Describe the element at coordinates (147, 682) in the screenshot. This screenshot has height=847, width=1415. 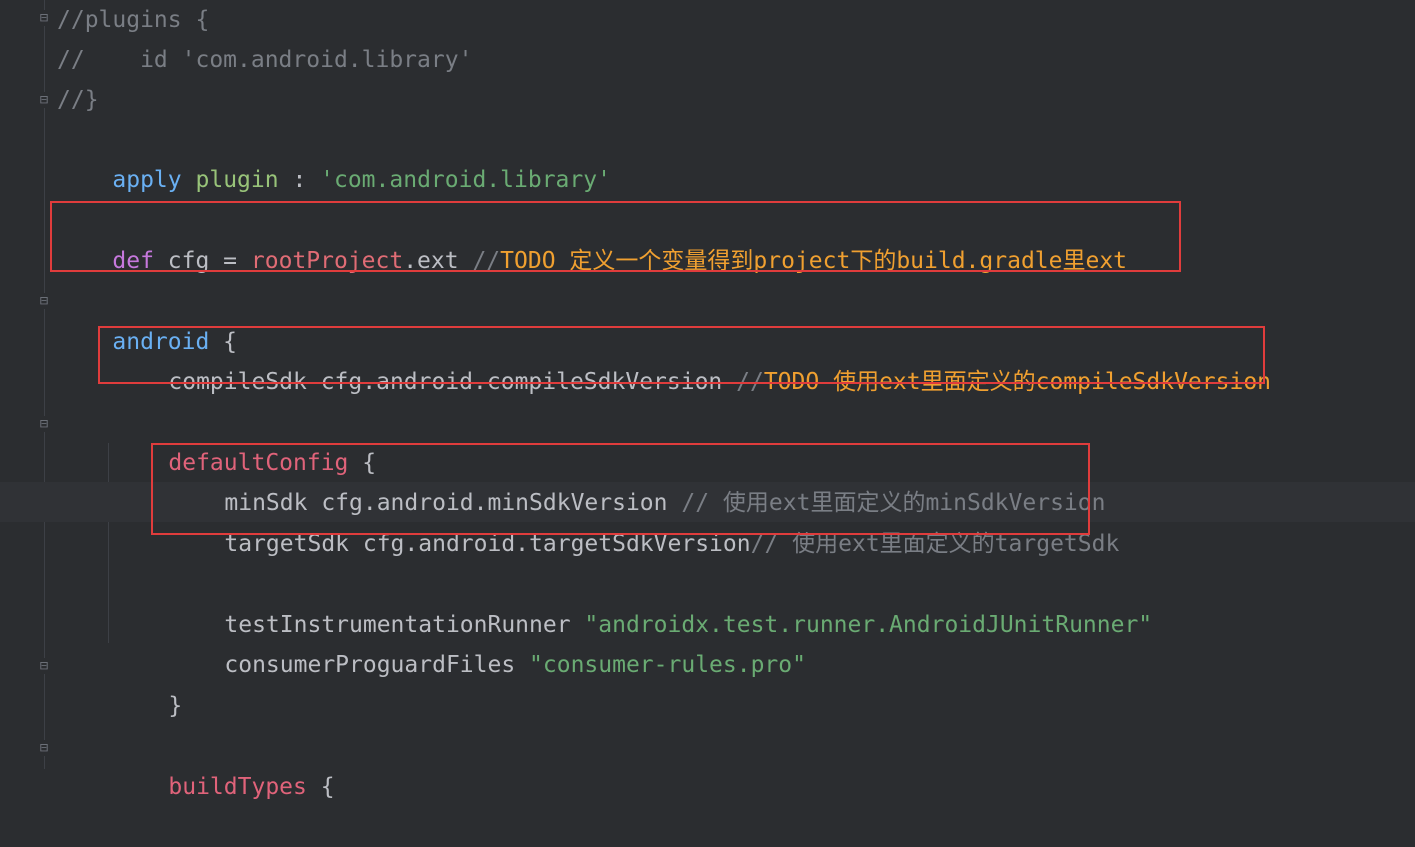
I see `code-line-17: }` at that location.